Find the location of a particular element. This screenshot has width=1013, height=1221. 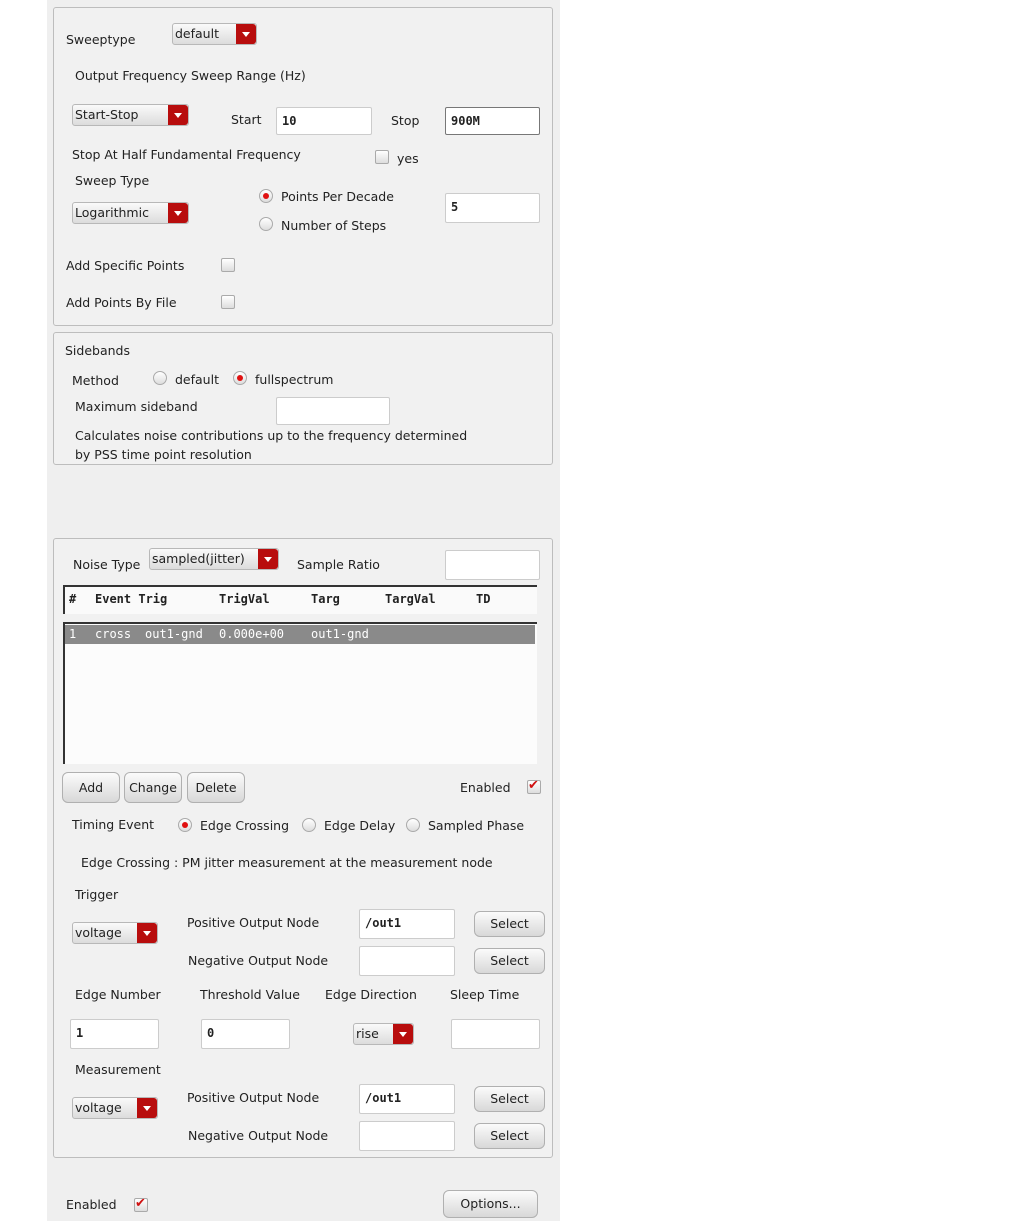

stop-input: 900M is located at coordinates (492, 121).